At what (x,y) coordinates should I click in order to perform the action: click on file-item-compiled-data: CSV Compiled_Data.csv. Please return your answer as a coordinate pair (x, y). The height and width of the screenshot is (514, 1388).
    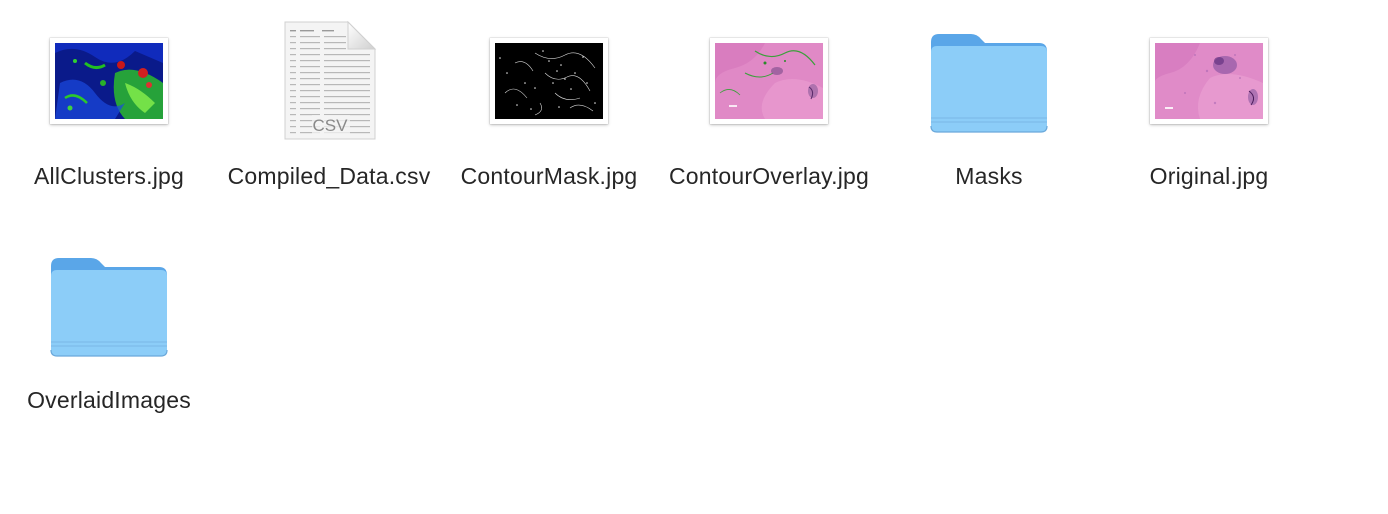
    Looking at the image, I should click on (329, 105).